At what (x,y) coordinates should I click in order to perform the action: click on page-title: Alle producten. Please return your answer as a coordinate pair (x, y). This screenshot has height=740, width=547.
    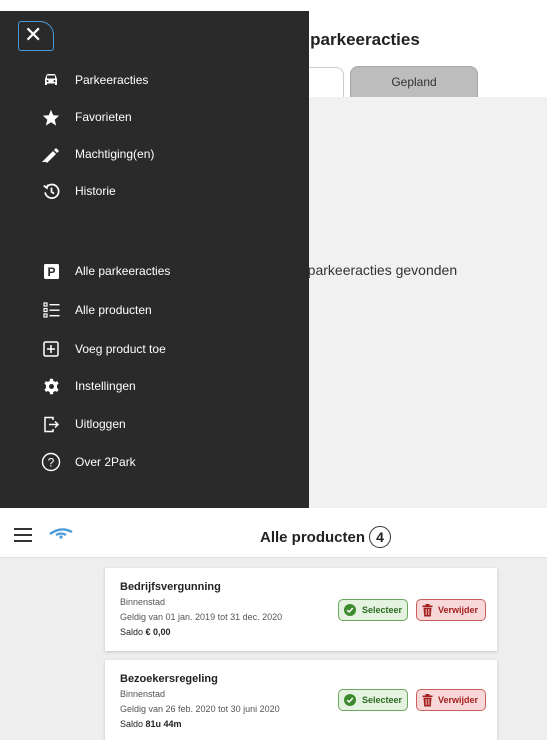
    Looking at the image, I should click on (313, 537).